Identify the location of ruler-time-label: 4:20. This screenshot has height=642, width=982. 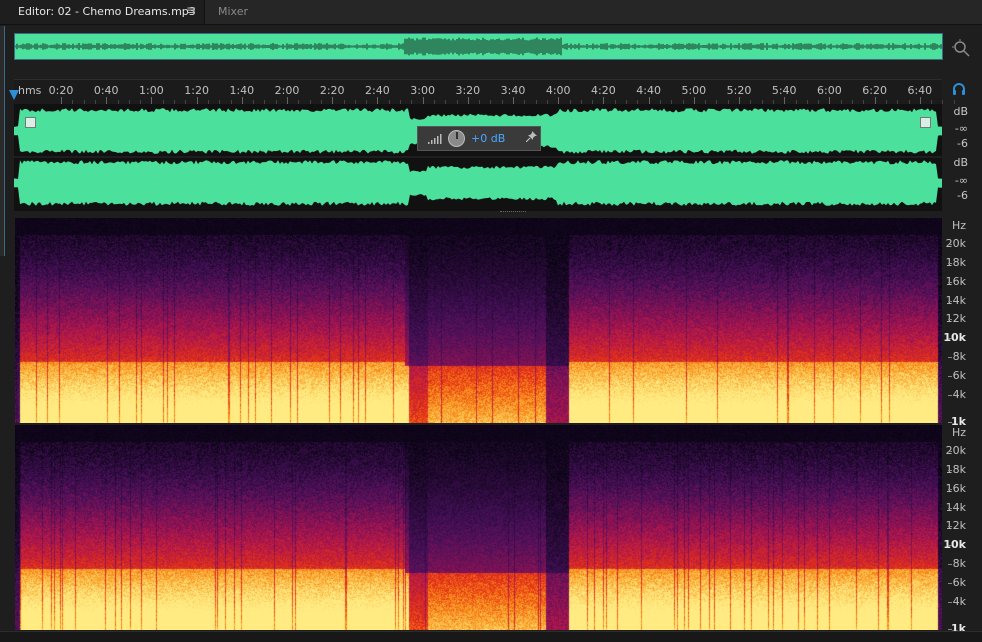
(603, 90).